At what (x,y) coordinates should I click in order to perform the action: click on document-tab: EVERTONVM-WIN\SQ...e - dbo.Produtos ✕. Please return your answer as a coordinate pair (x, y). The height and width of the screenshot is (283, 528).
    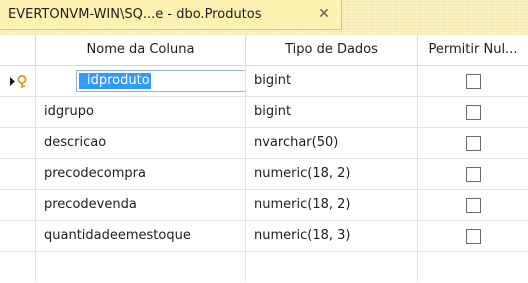
    Looking at the image, I should click on (171, 15).